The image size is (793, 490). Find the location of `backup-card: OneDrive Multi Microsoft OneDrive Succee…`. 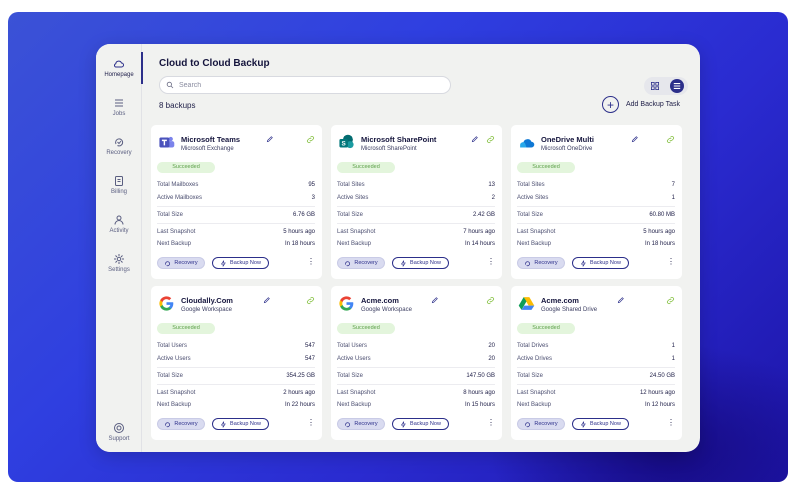

backup-card: OneDrive Multi Microsoft OneDrive Succee… is located at coordinates (596, 202).